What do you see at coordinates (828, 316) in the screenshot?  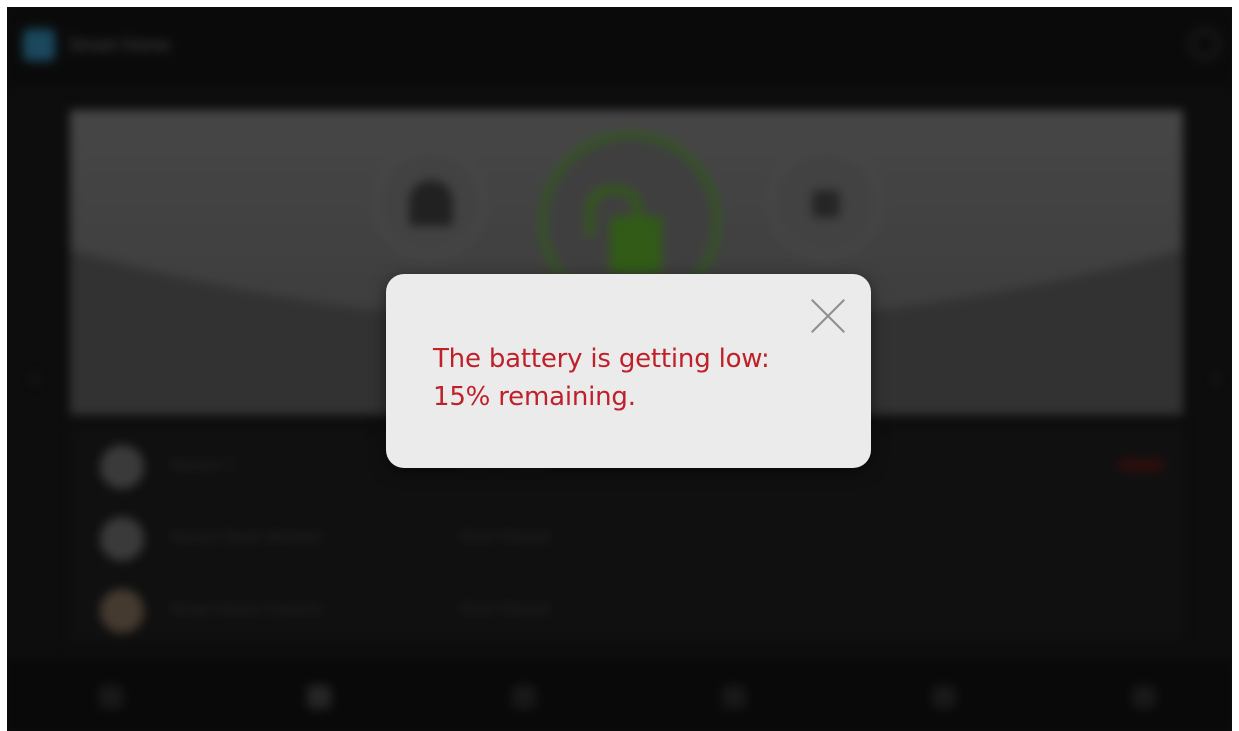 I see `close-icon` at bounding box center [828, 316].